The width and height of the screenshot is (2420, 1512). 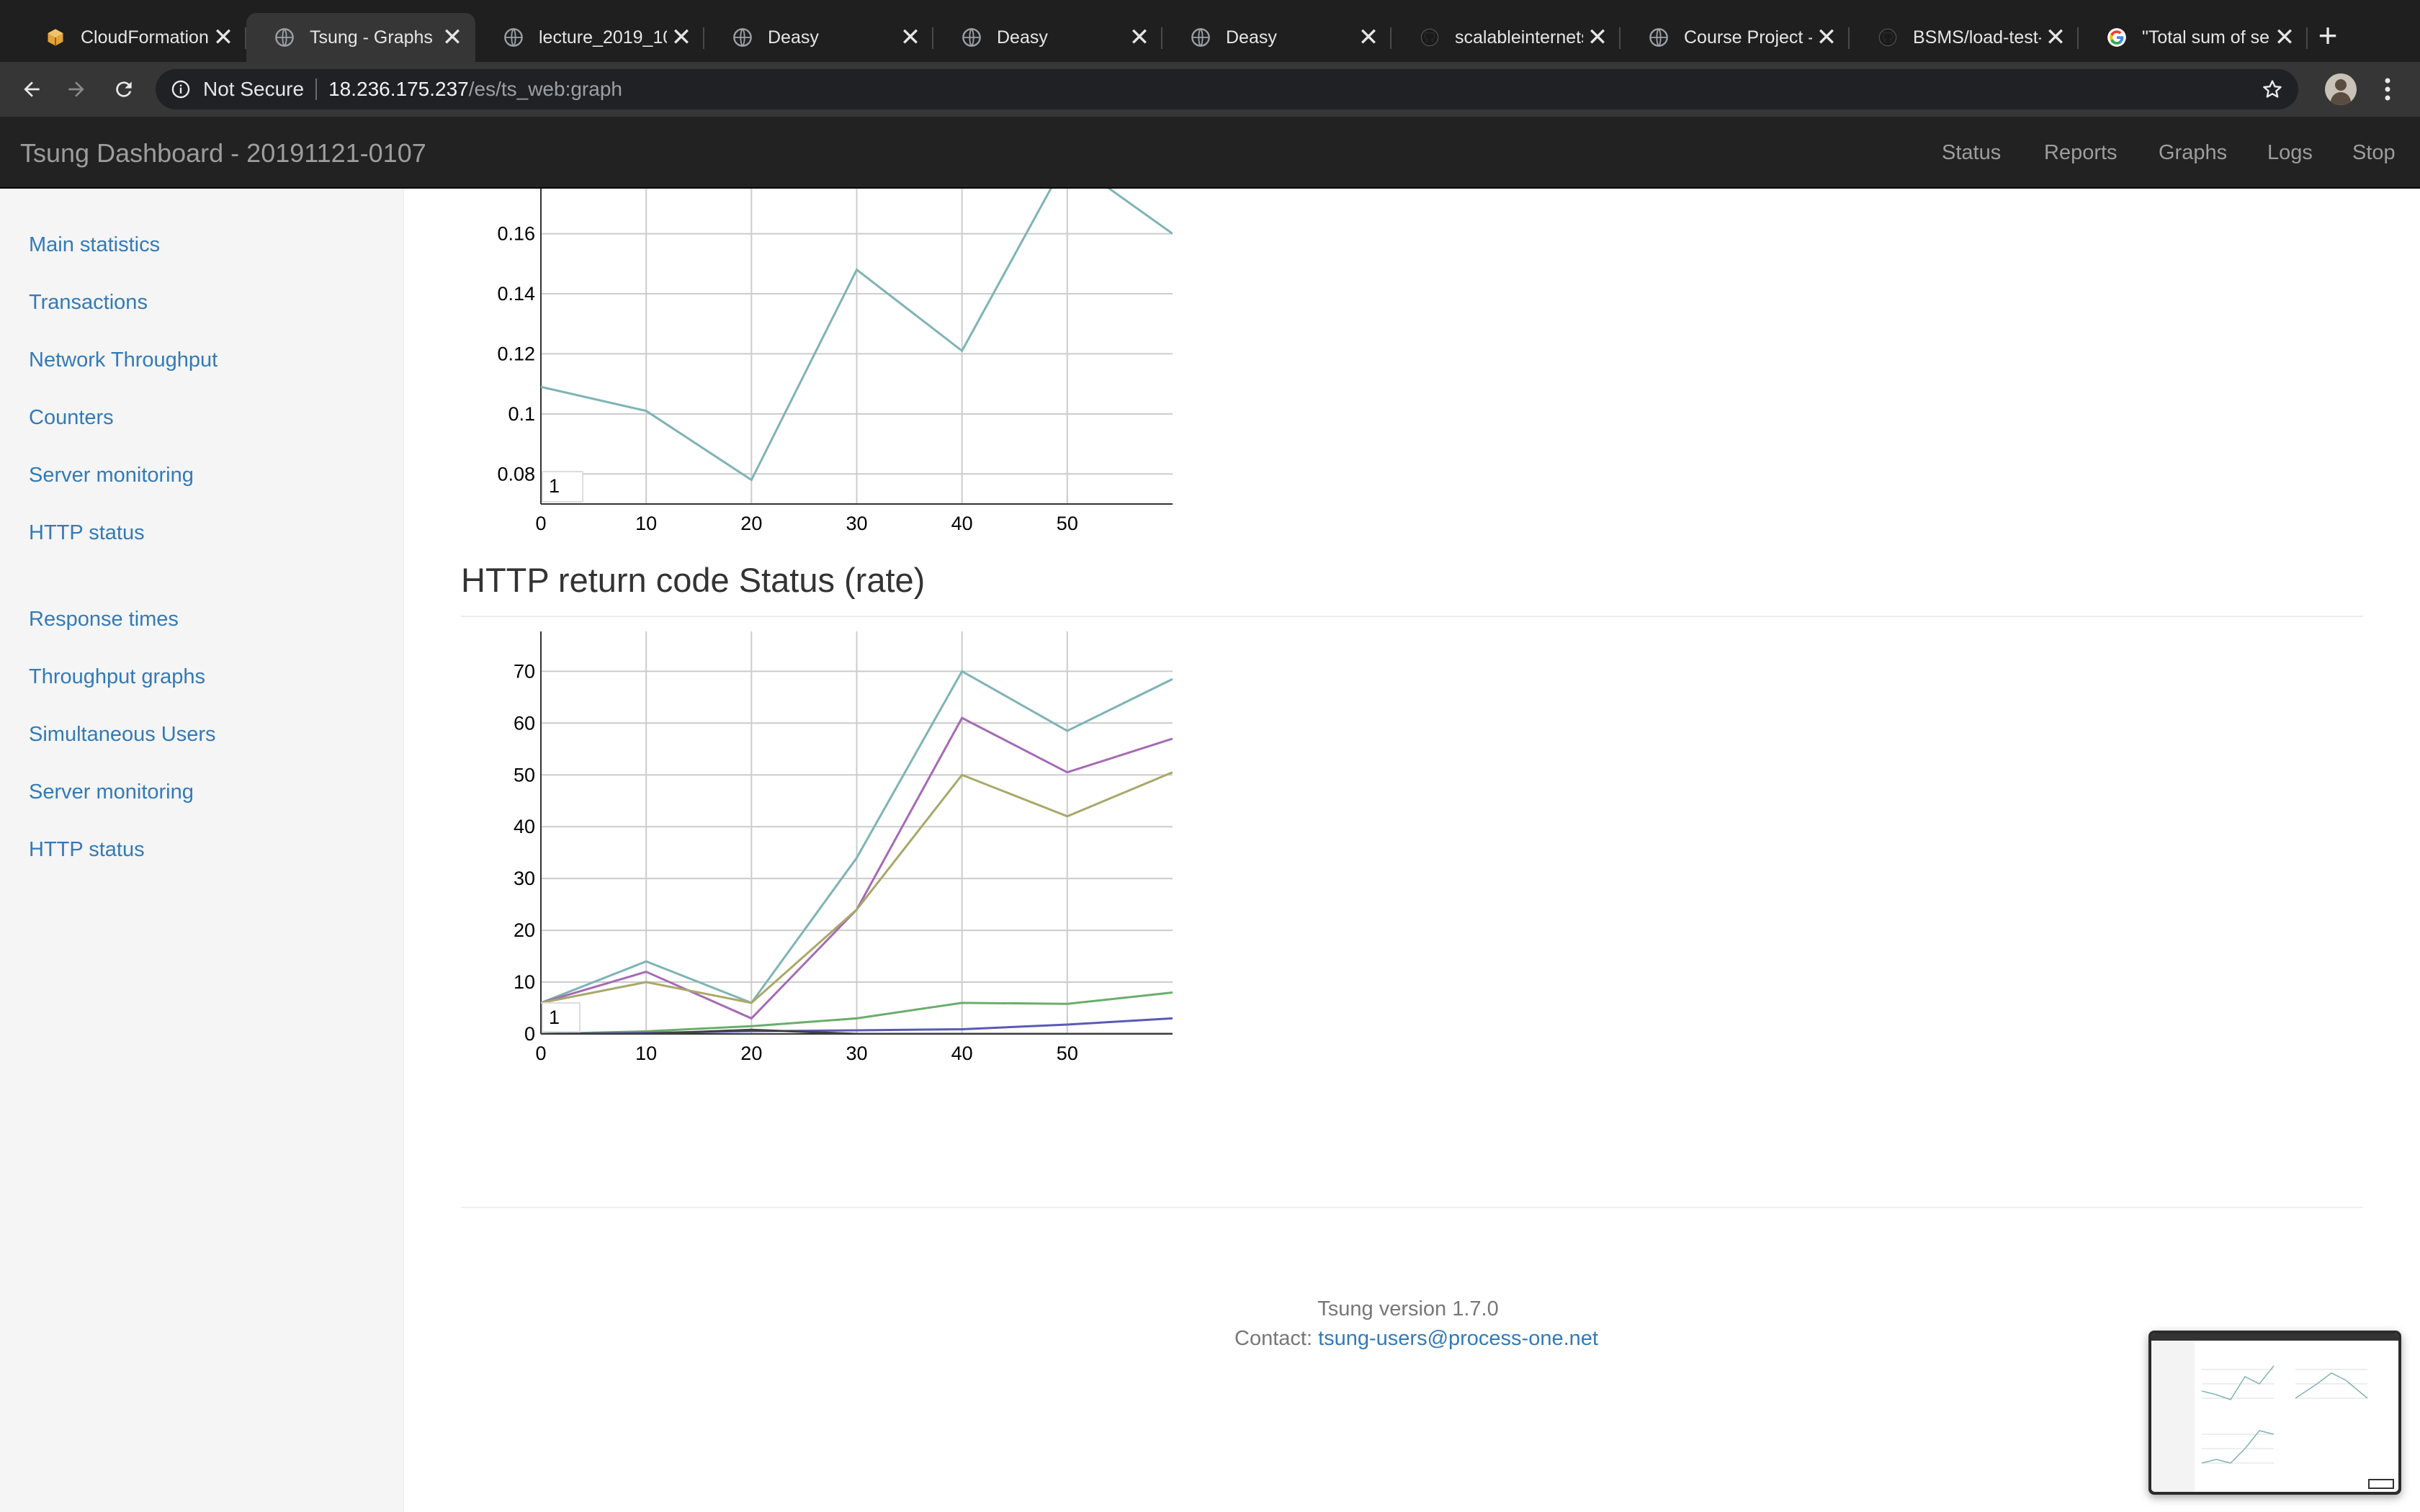 What do you see at coordinates (1506, 37) in the screenshot?
I see `browser-tab: scalableinternets ✕` at bounding box center [1506, 37].